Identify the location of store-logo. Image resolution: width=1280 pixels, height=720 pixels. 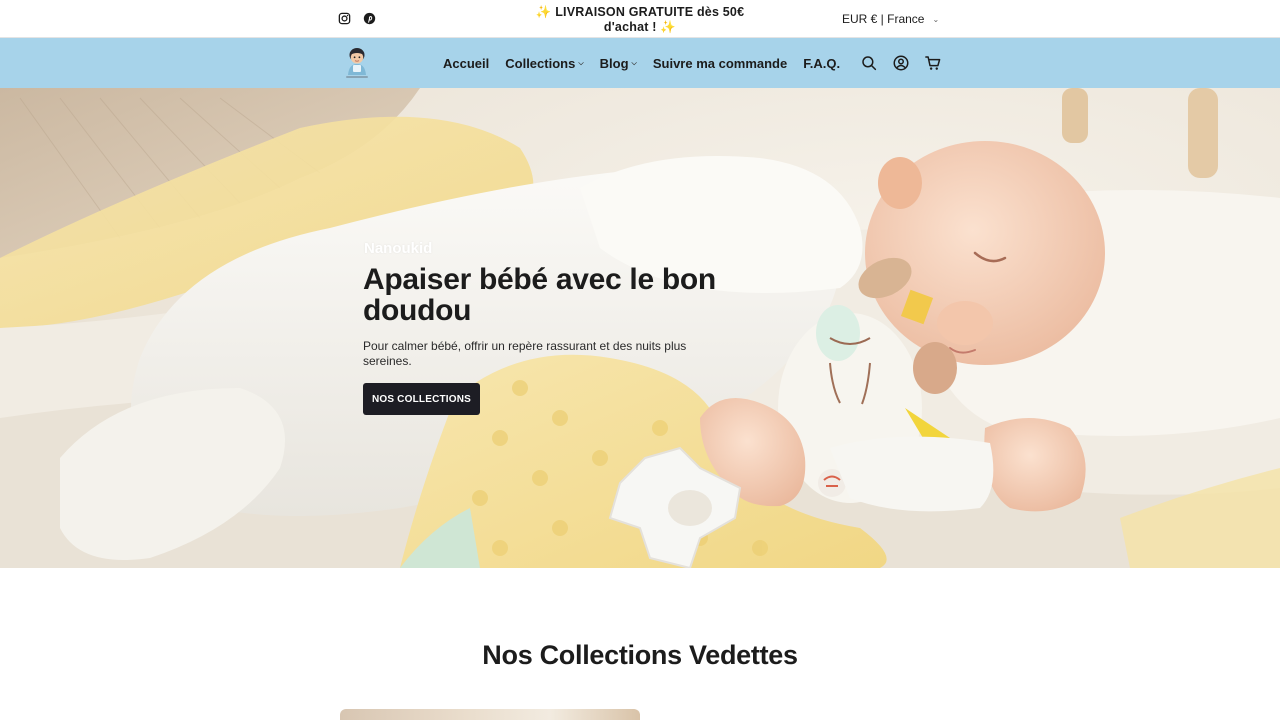
(357, 63).